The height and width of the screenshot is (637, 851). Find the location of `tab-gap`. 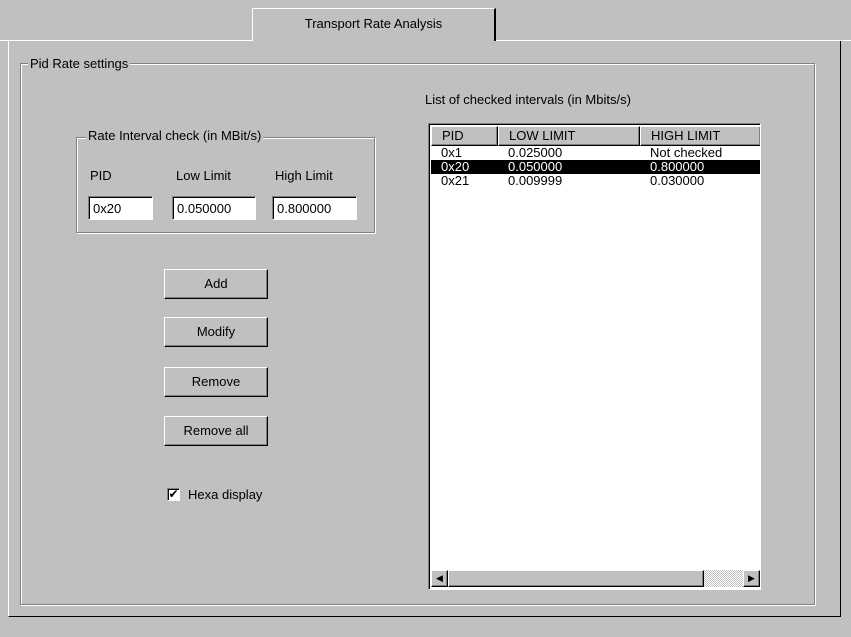

tab-gap is located at coordinates (373, 41).